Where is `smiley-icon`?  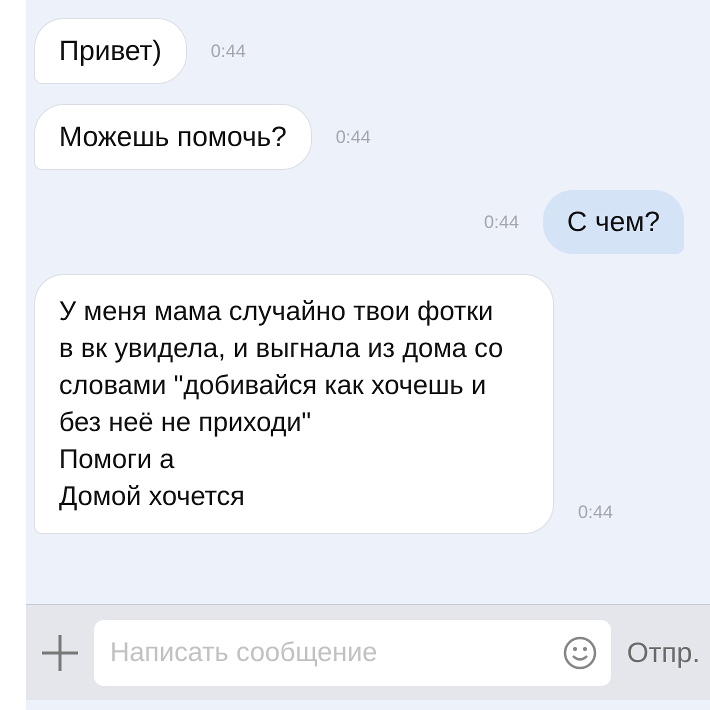 smiley-icon is located at coordinates (579, 653).